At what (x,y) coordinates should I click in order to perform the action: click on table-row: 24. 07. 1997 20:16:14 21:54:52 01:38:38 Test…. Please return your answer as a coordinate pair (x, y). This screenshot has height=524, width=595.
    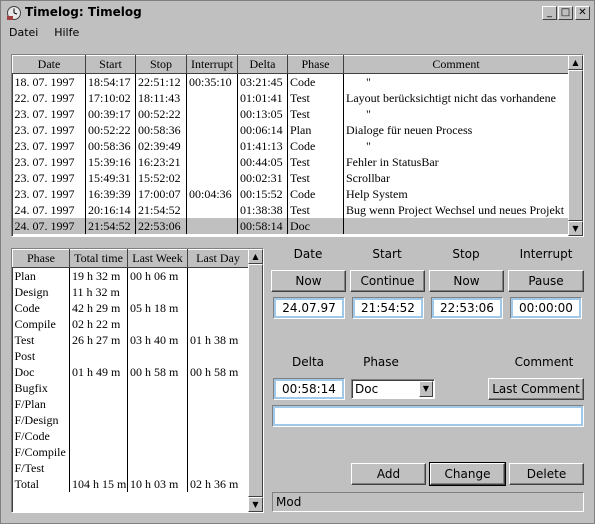
    Looking at the image, I should click on (290, 210).